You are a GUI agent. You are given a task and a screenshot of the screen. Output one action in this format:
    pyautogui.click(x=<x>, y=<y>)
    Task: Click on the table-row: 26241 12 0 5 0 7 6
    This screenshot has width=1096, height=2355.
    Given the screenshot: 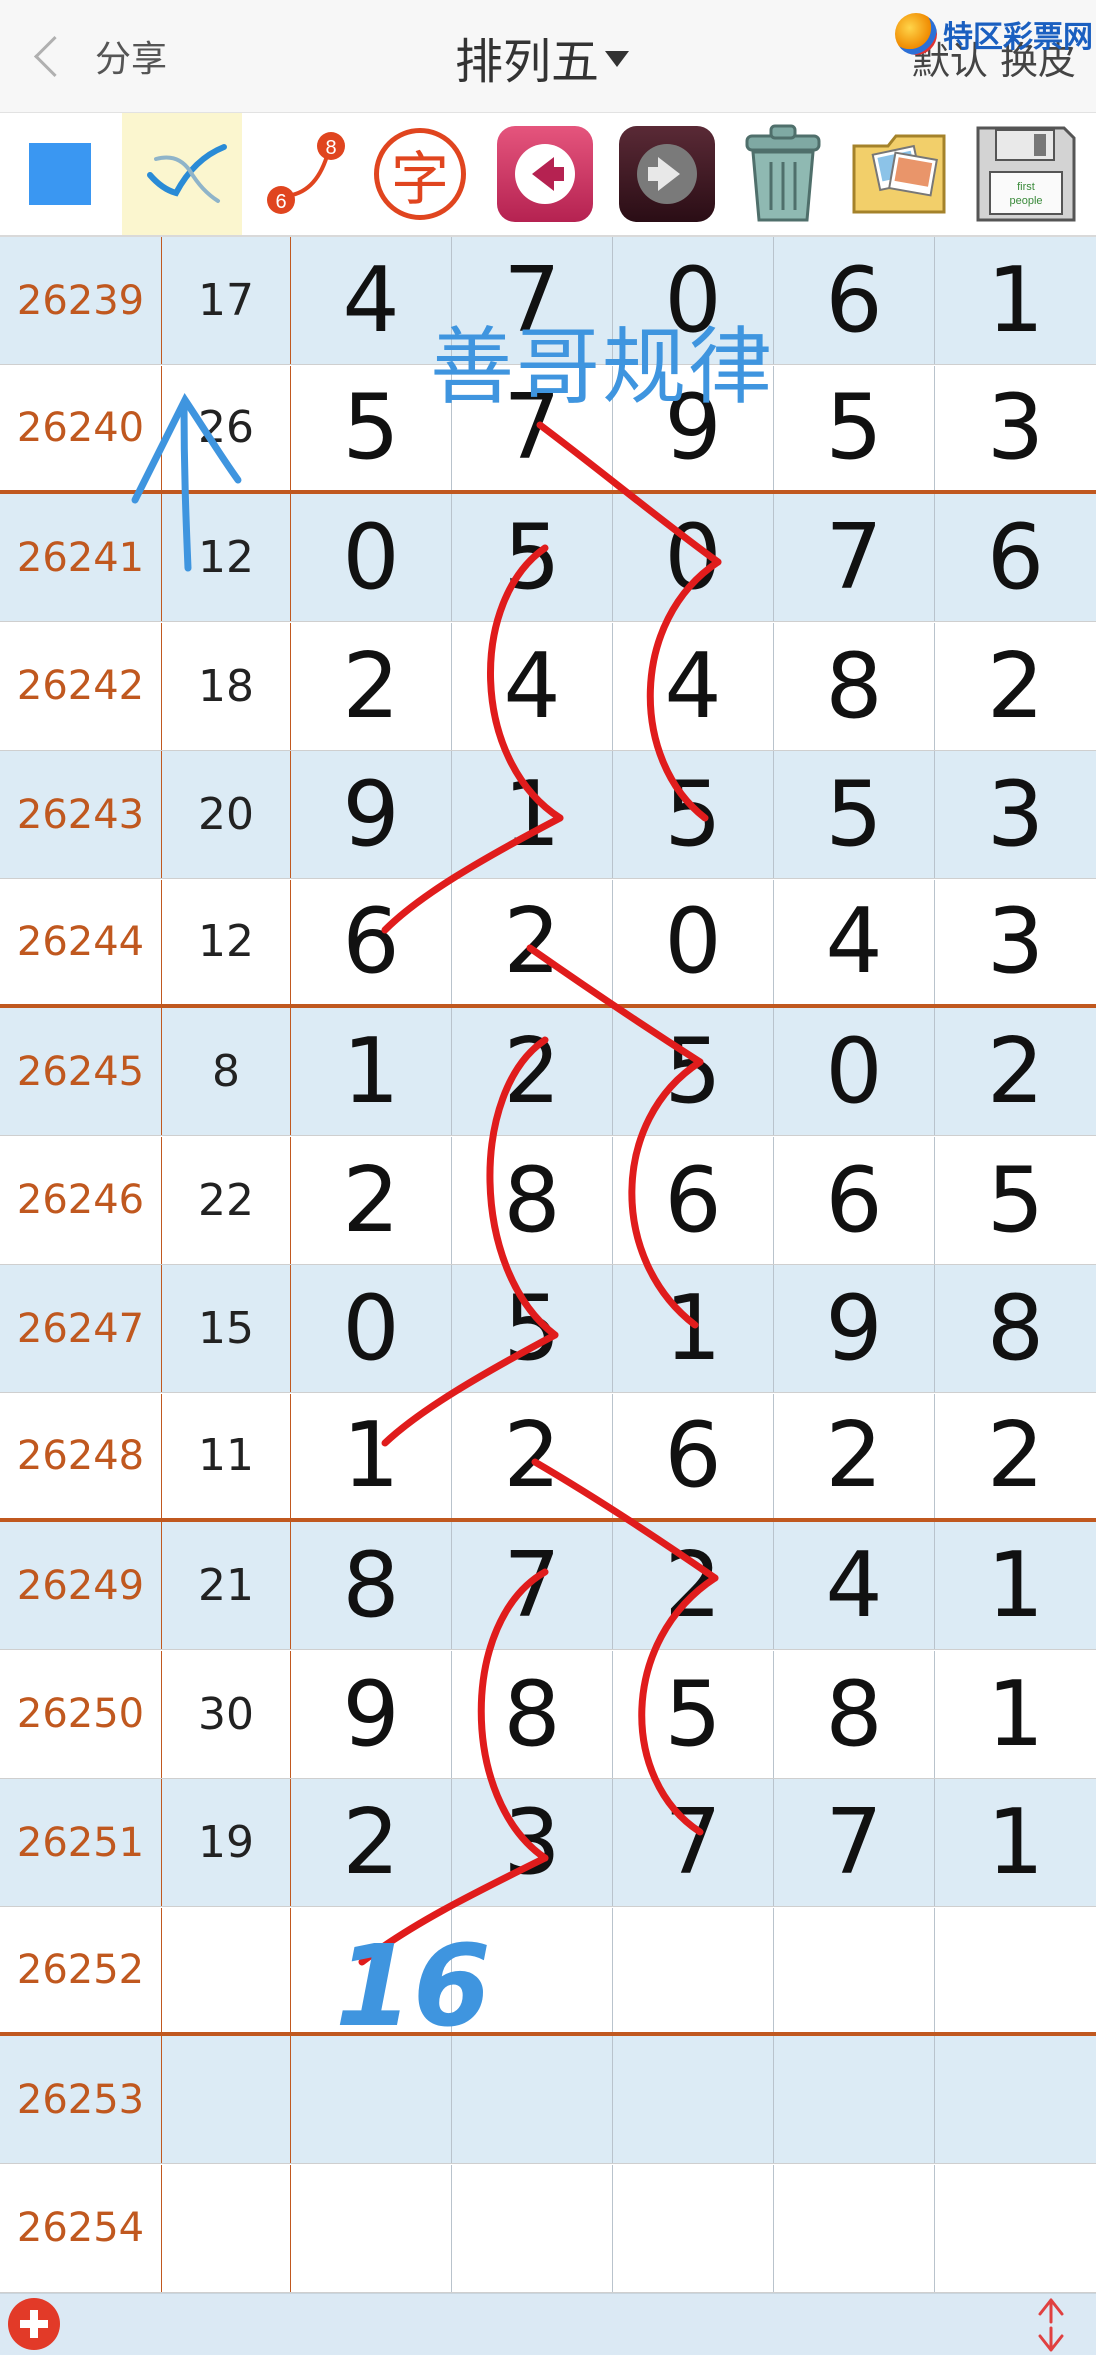 What is the action you would take?
    pyautogui.click(x=548, y=558)
    